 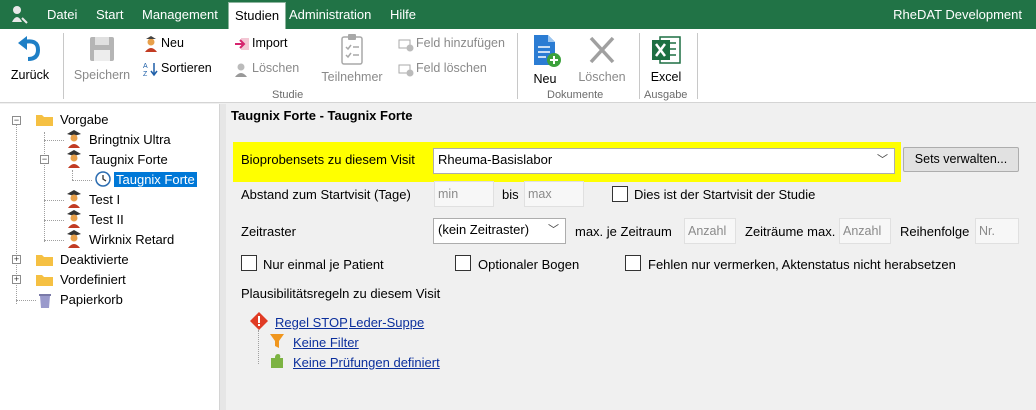 What do you see at coordinates (865, 231) in the screenshot?
I see `zeitraeume-max-input: Anzahl` at bounding box center [865, 231].